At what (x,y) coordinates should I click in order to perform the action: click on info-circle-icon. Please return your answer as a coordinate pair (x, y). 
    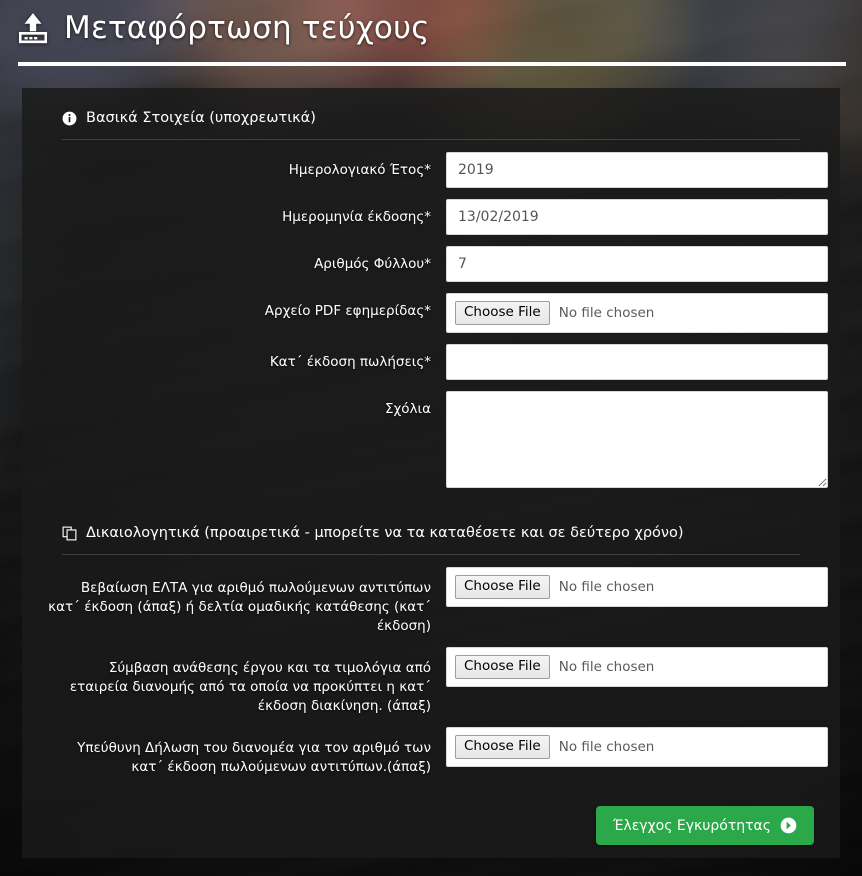
    Looking at the image, I should click on (69, 118).